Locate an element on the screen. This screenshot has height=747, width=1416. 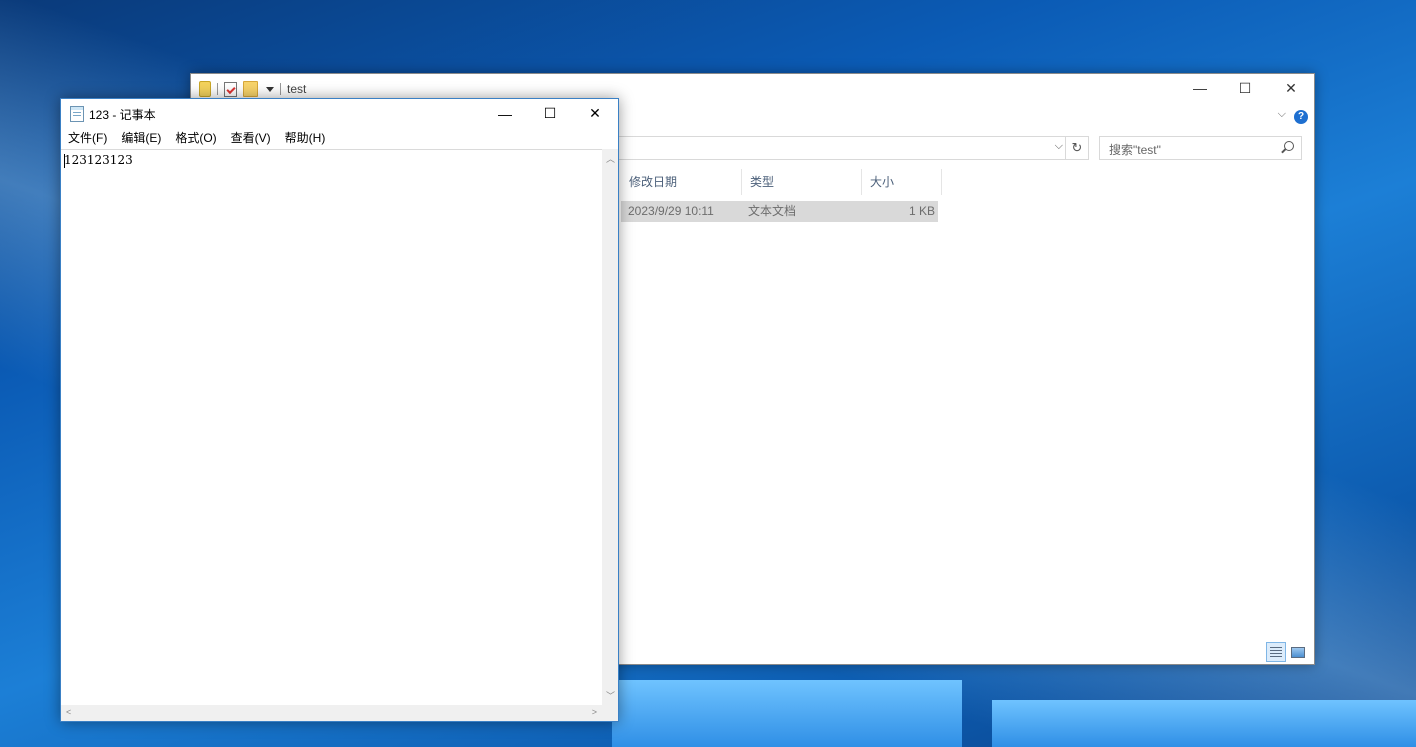
text-caret is located at coordinates (64, 161).